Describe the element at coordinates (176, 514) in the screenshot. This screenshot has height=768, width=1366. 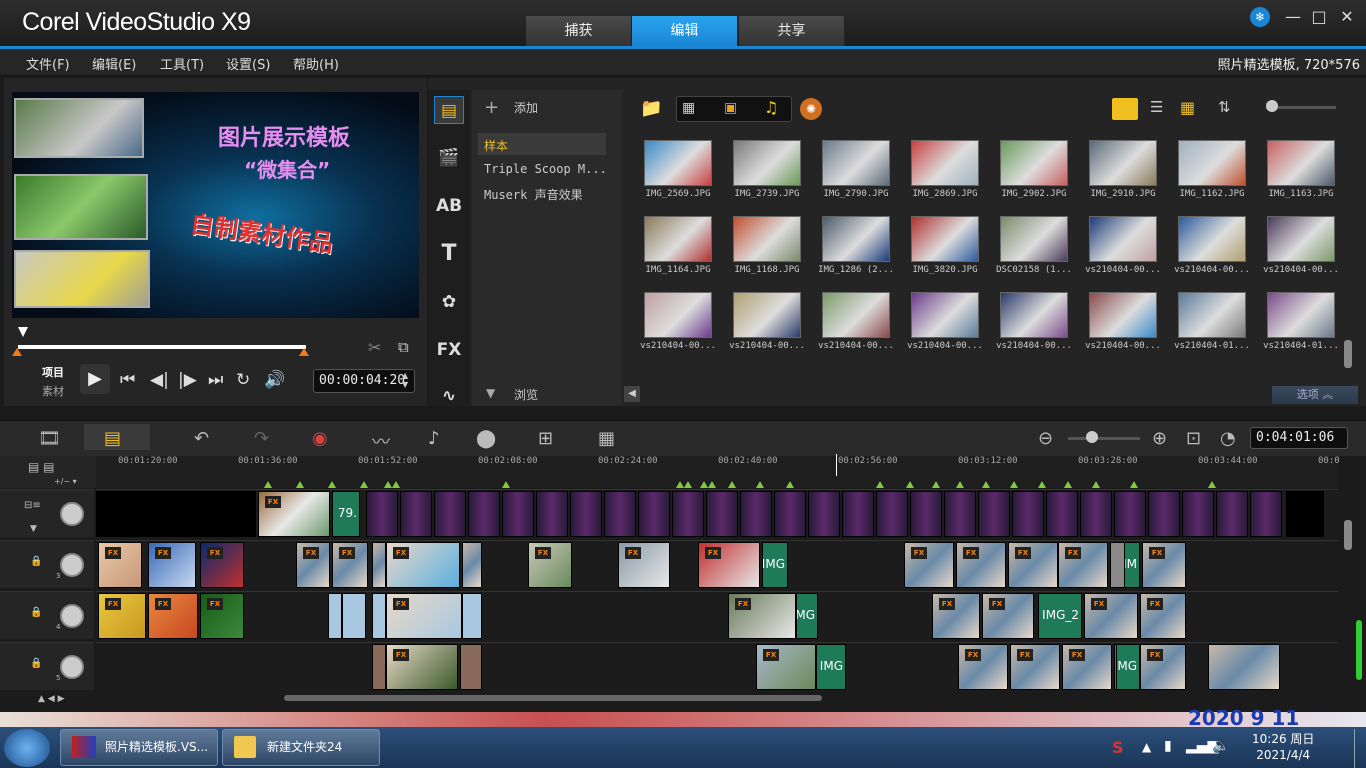
I see `black-clip` at that location.